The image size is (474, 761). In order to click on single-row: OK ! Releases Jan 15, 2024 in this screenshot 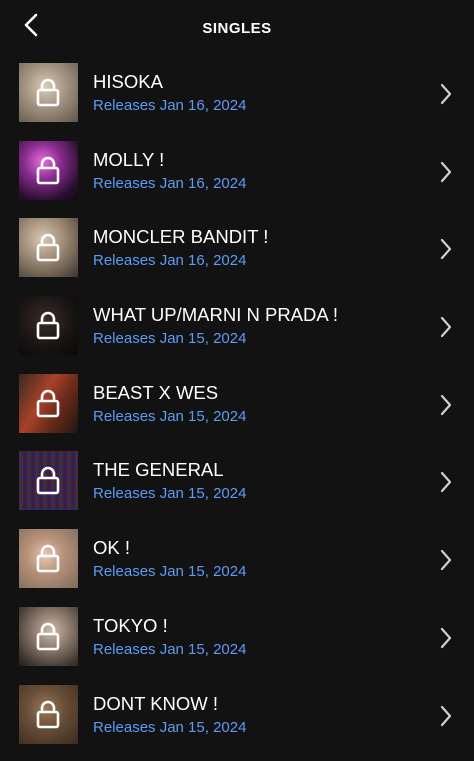, I will do `click(237, 567)`.